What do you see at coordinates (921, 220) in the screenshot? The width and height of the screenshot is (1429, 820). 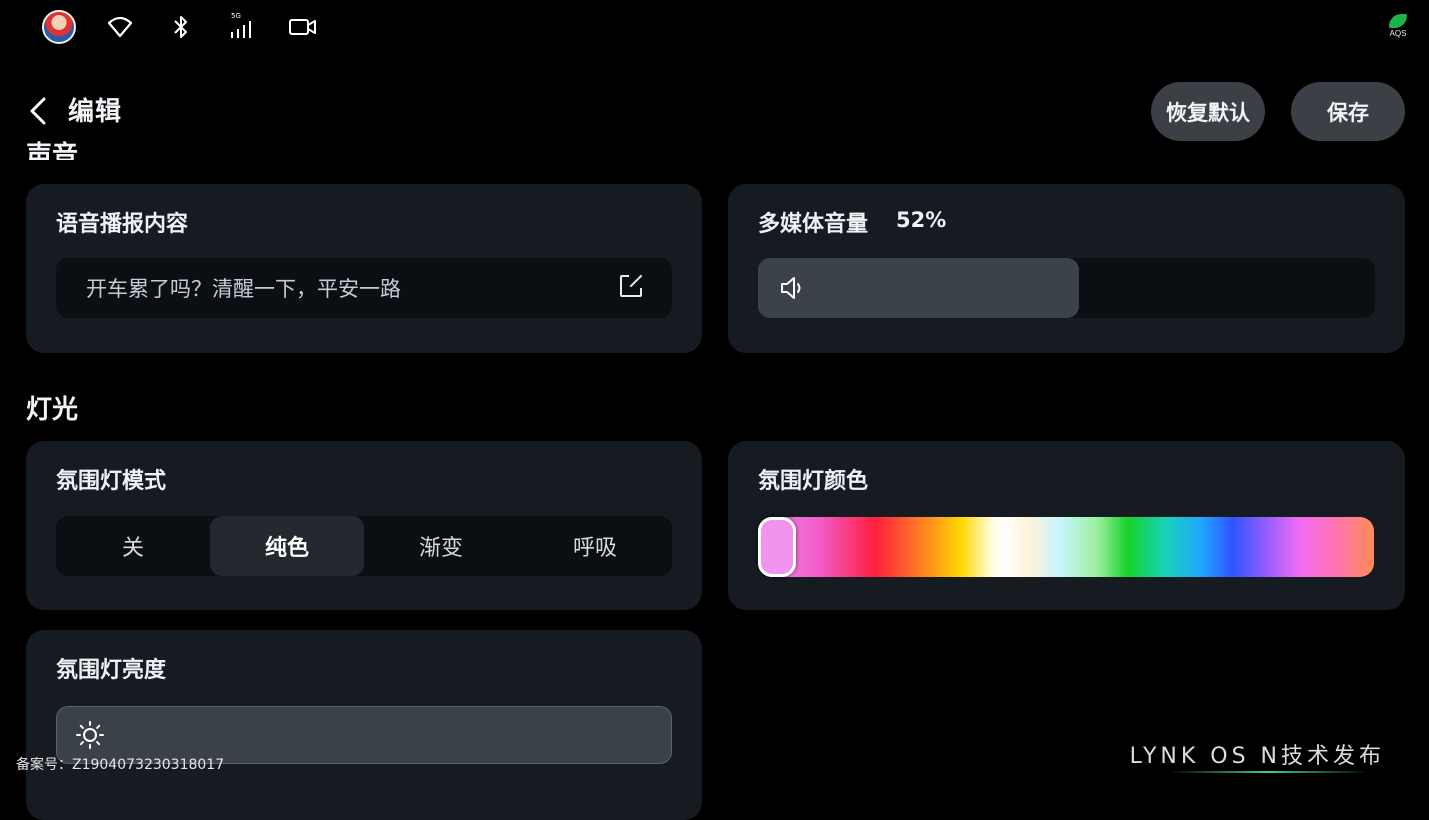 I see `media-volume-percent: 52%` at bounding box center [921, 220].